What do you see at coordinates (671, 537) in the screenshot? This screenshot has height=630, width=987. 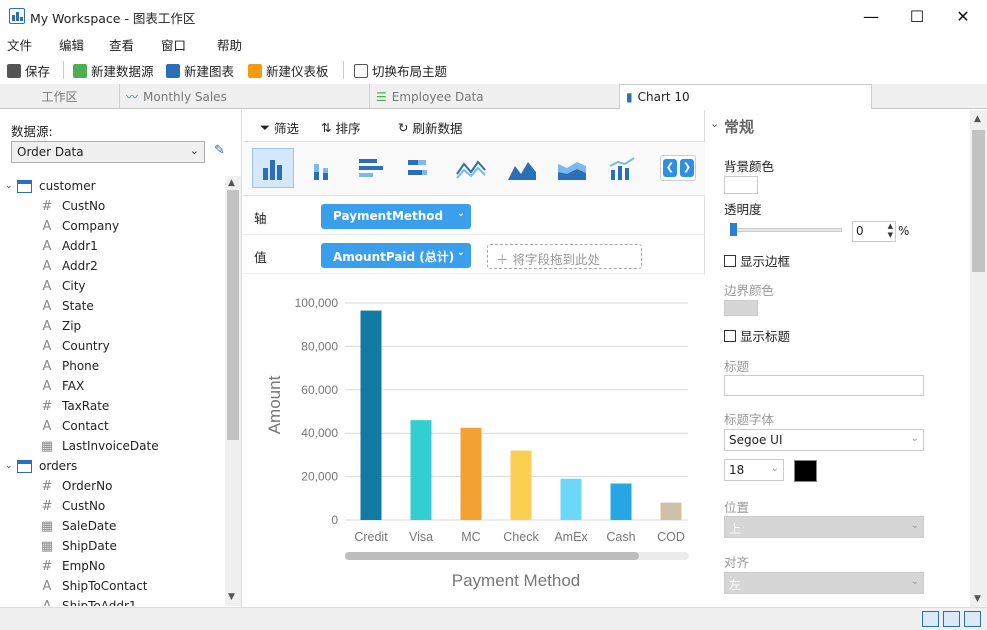 I see `x-tick-label: COD` at bounding box center [671, 537].